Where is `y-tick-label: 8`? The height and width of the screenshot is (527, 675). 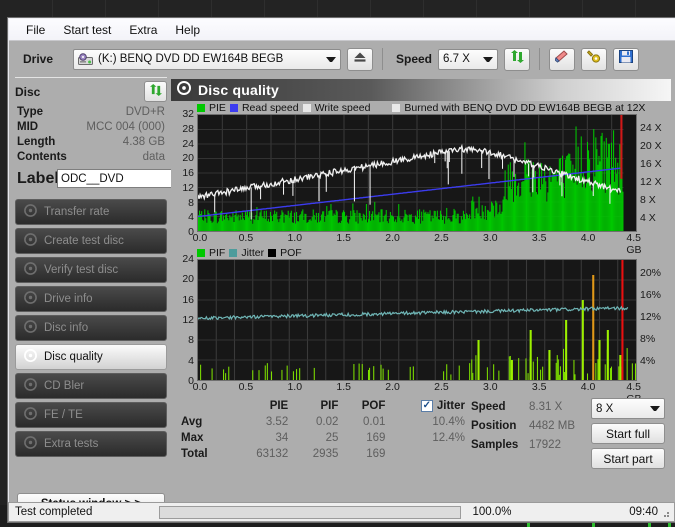
y-tick-label: 8 is located at coordinates (191, 202).